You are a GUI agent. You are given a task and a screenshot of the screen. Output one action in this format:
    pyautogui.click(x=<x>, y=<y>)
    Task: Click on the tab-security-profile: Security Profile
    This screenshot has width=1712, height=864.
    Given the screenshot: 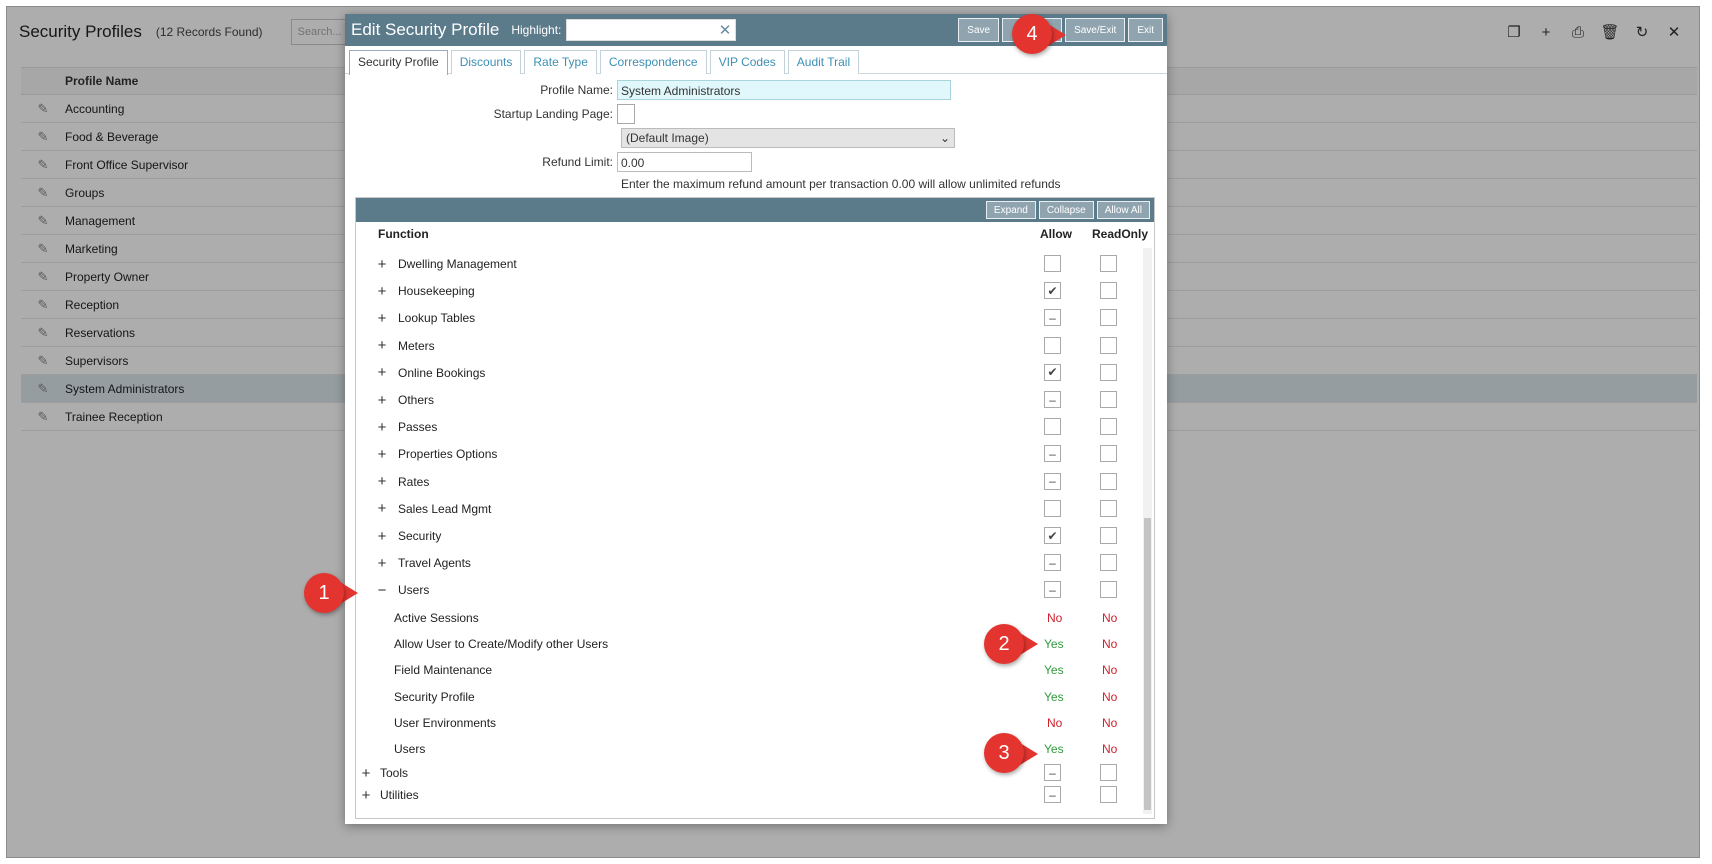 What is the action you would take?
    pyautogui.click(x=398, y=62)
    